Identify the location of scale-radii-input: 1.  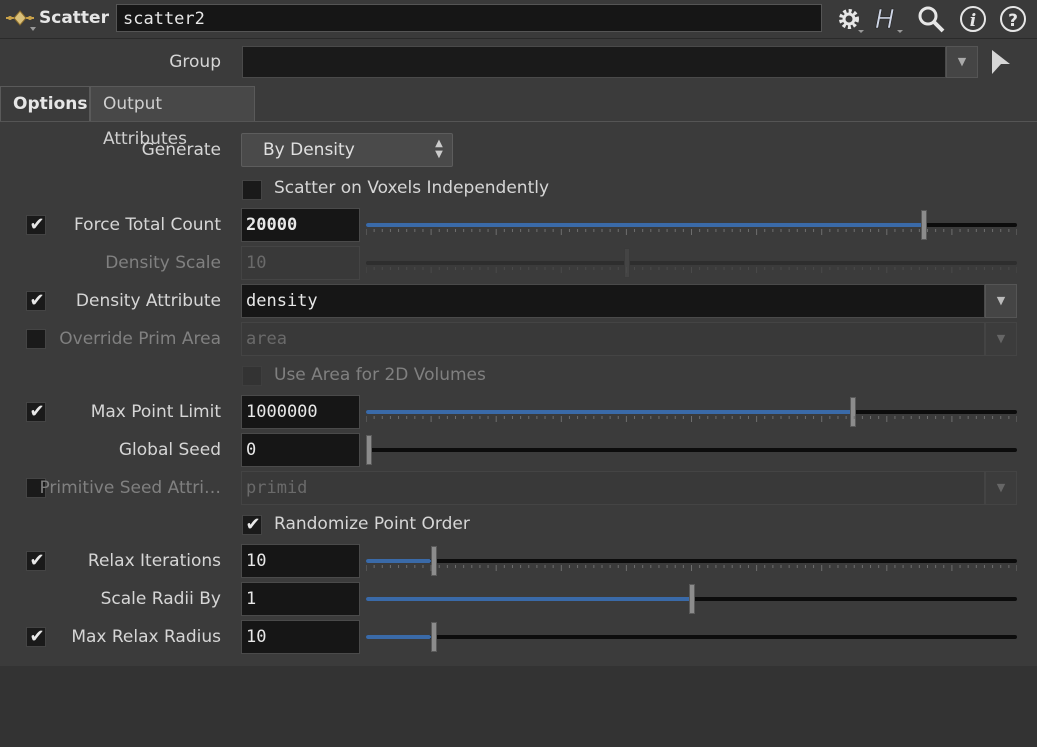
(300, 599).